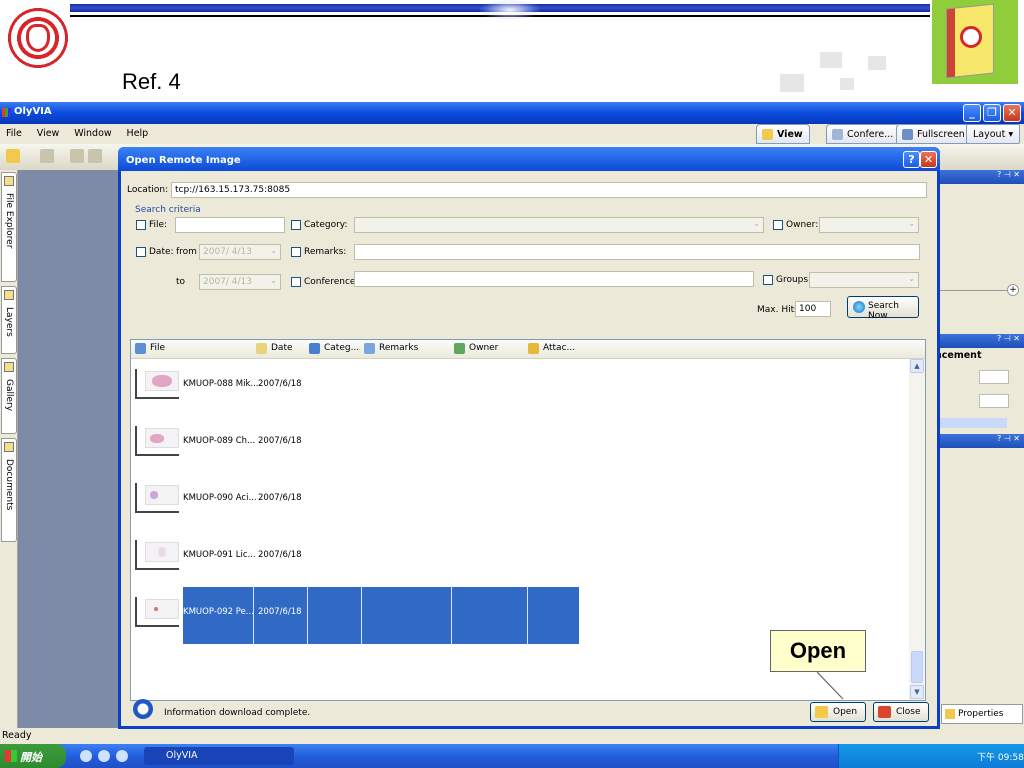 Image resolution: width=1024 pixels, height=768 pixels. I want to click on date-checkbox, so click(141, 252).